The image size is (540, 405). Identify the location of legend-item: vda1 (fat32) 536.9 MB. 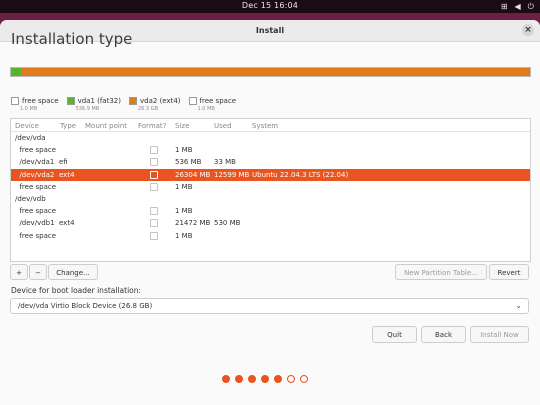
(93, 104).